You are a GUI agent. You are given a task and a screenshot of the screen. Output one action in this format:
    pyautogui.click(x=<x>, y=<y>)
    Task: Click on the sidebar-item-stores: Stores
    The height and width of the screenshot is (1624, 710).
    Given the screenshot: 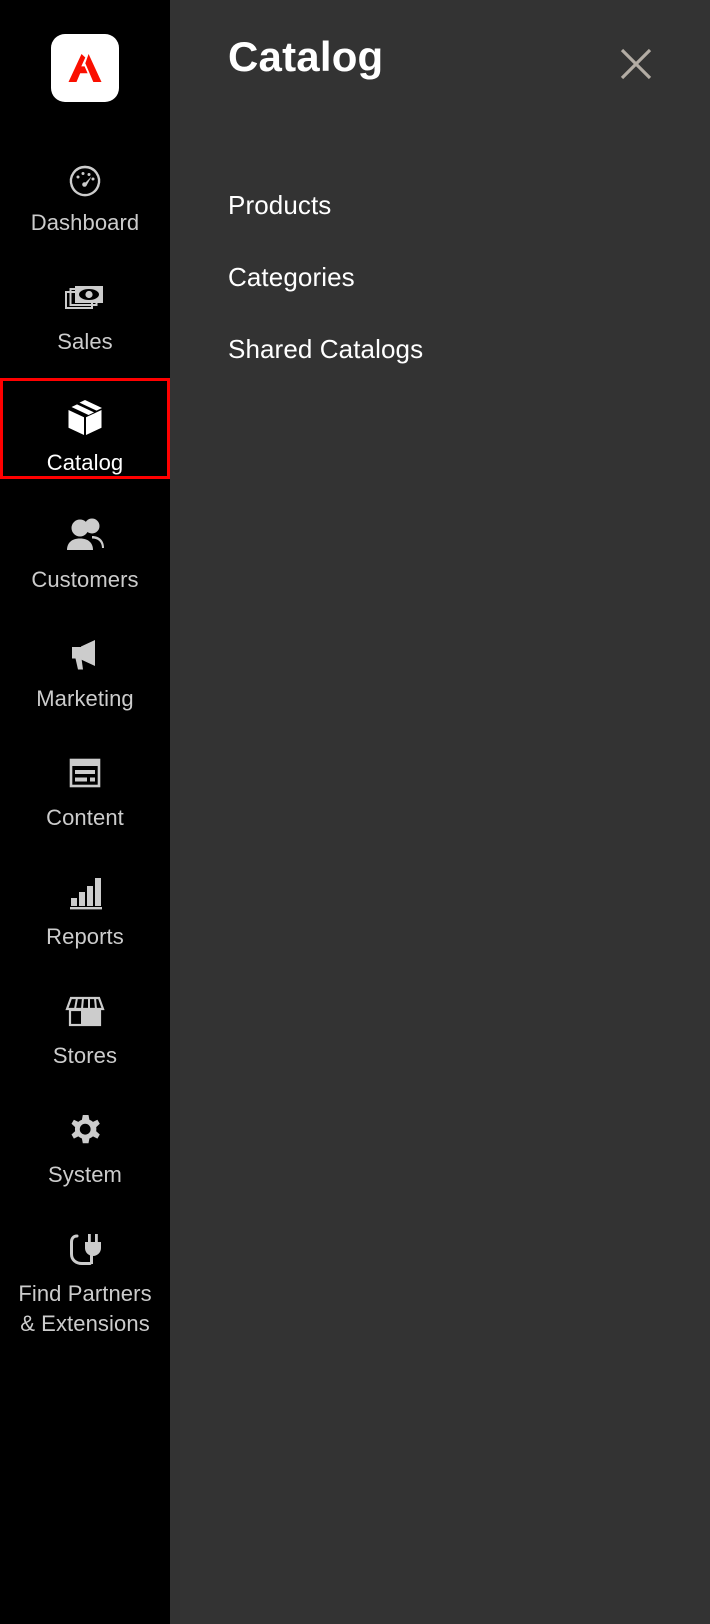 What is the action you would take?
    pyautogui.click(x=85, y=1023)
    